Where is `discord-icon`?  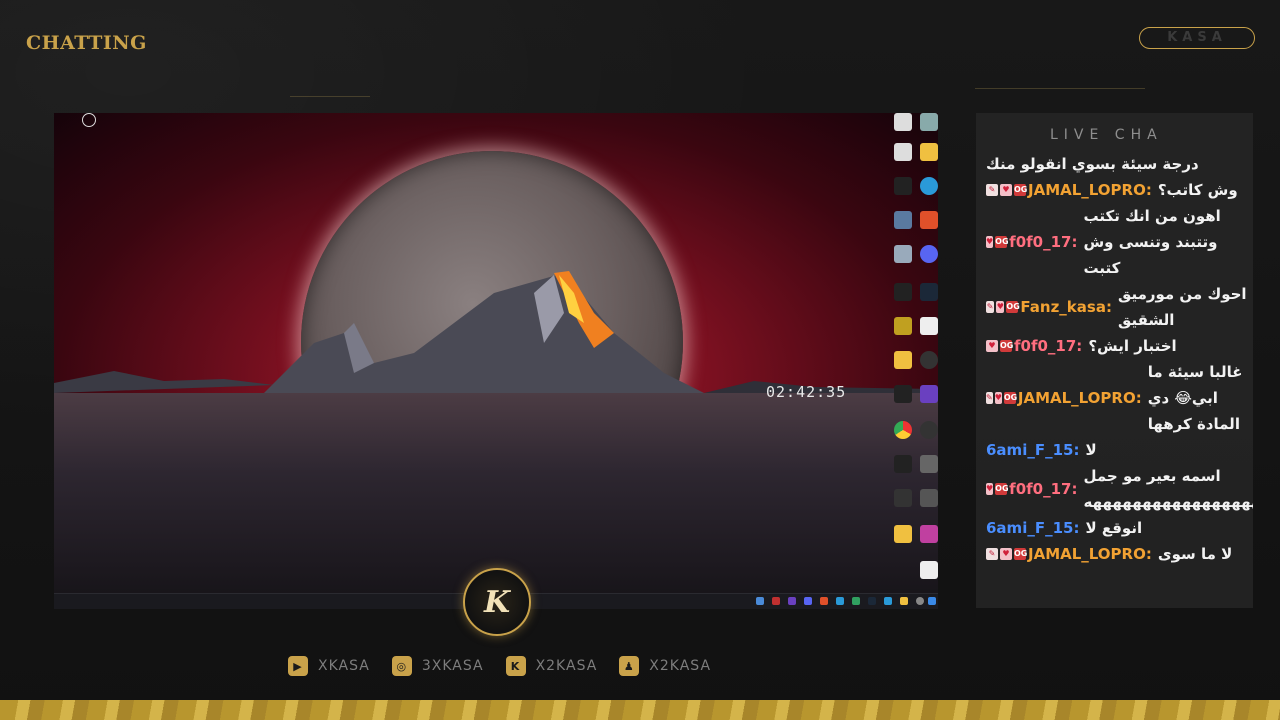
discord-icon is located at coordinates (929, 254).